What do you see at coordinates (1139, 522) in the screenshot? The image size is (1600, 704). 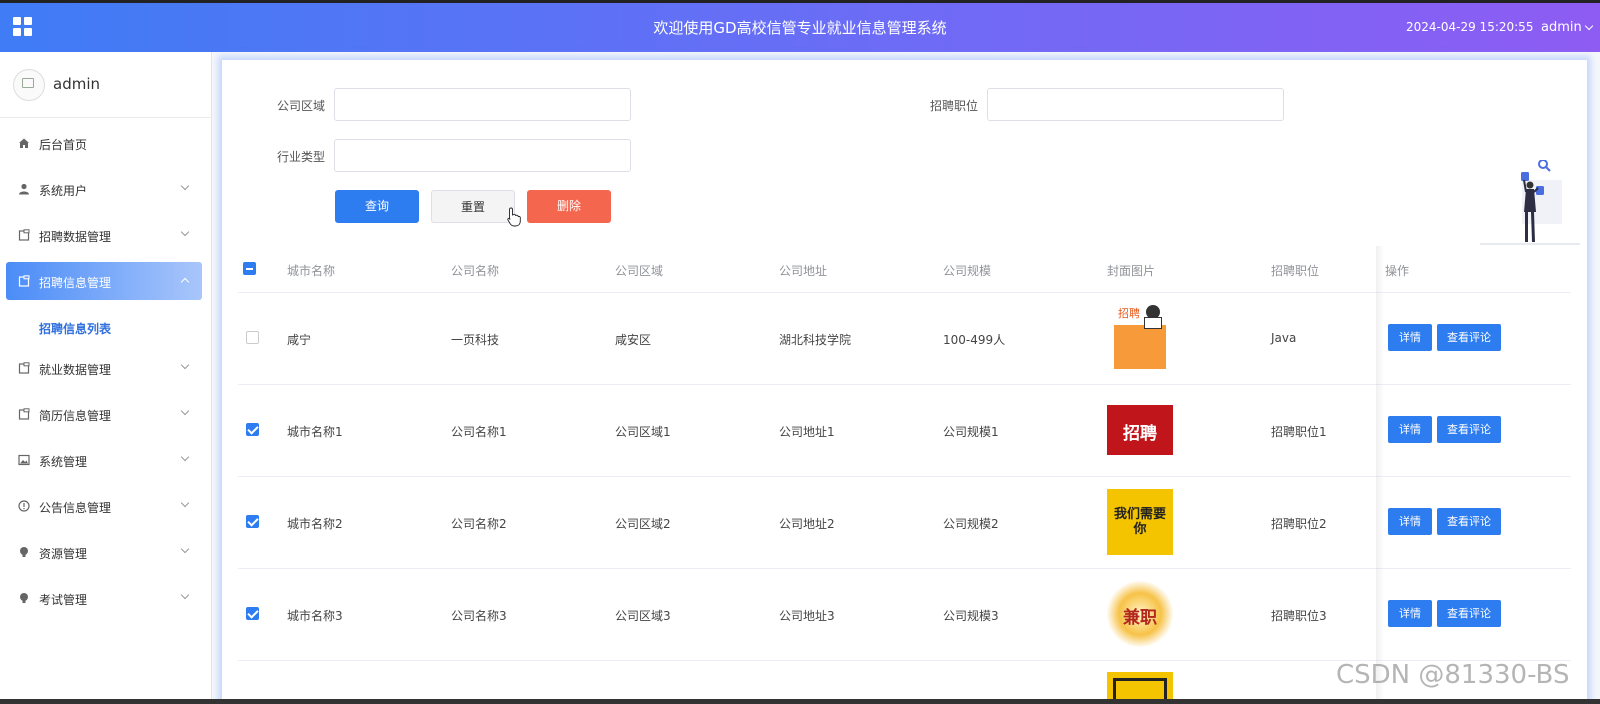 I see `cover-text: 我们需要你` at bounding box center [1139, 522].